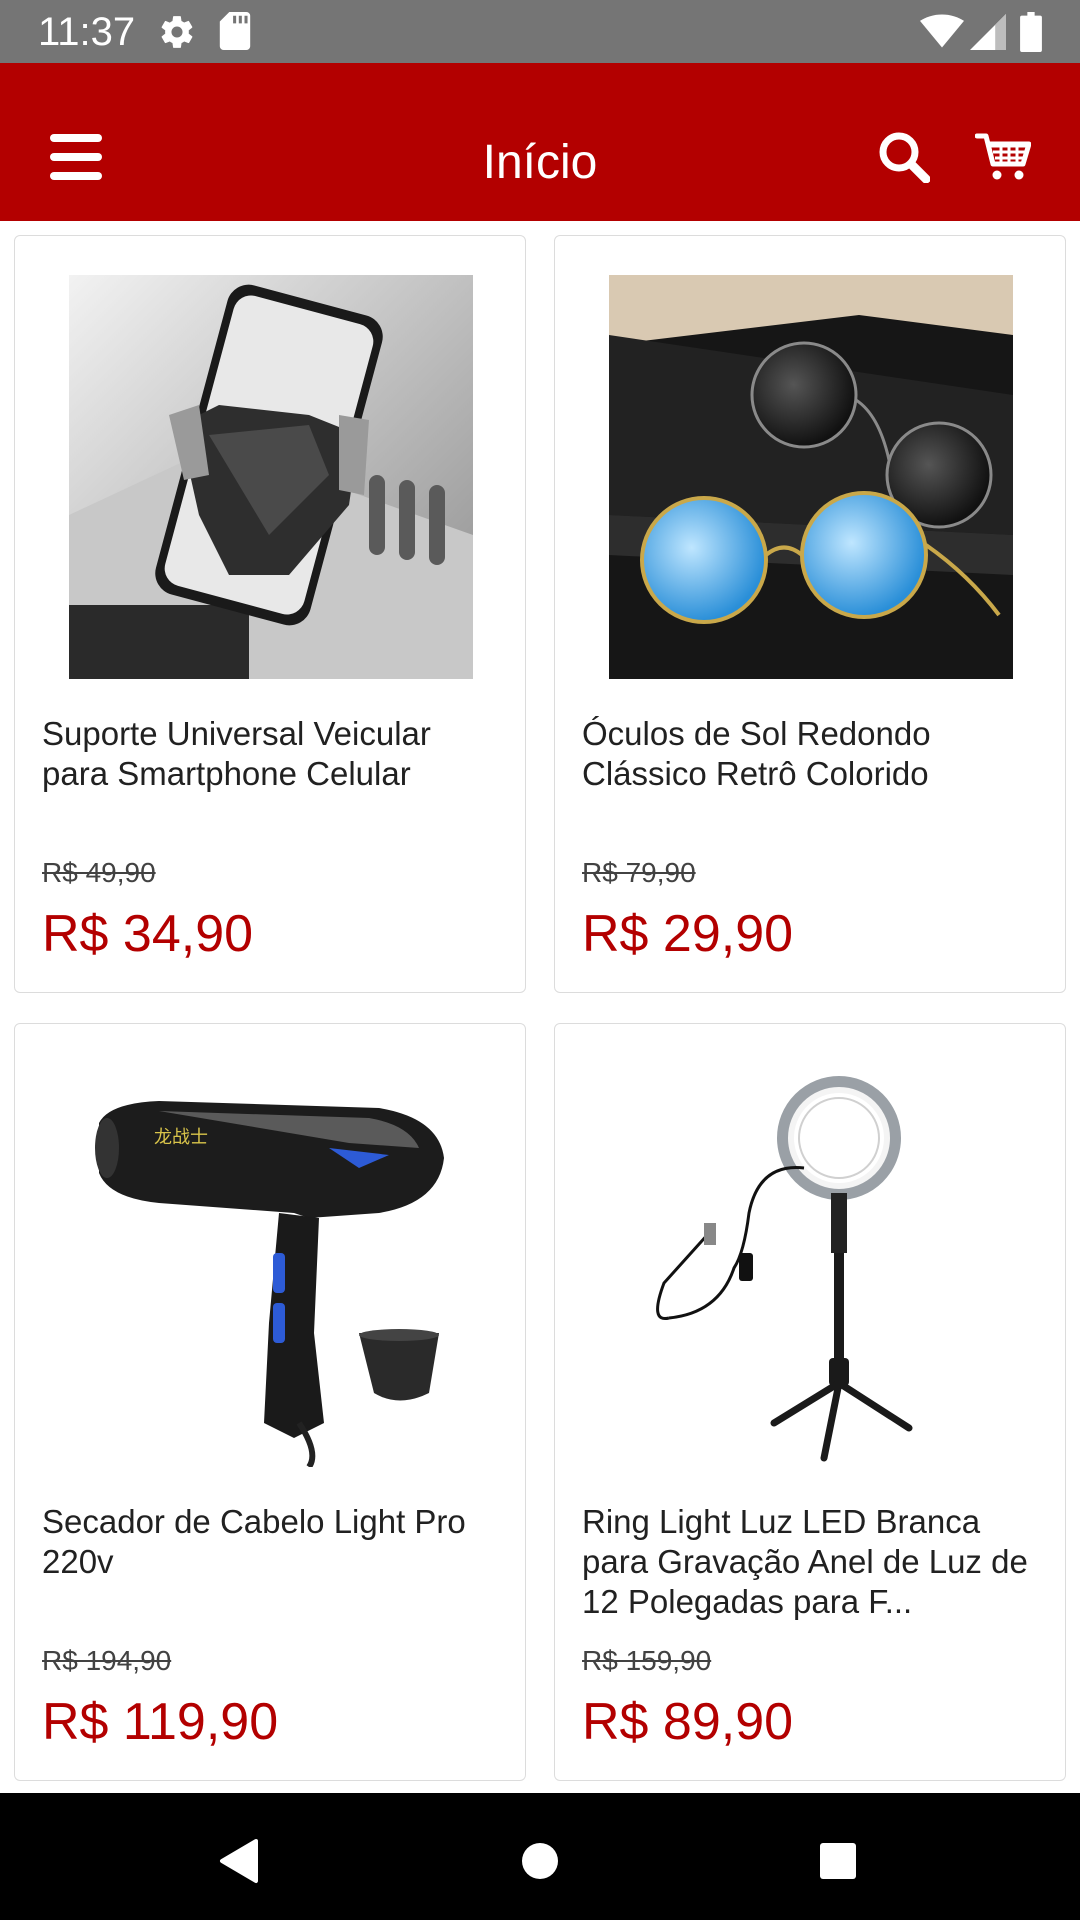 The height and width of the screenshot is (1920, 1080). Describe the element at coordinates (235, 31) in the screenshot. I see `sd-card-icon` at that location.